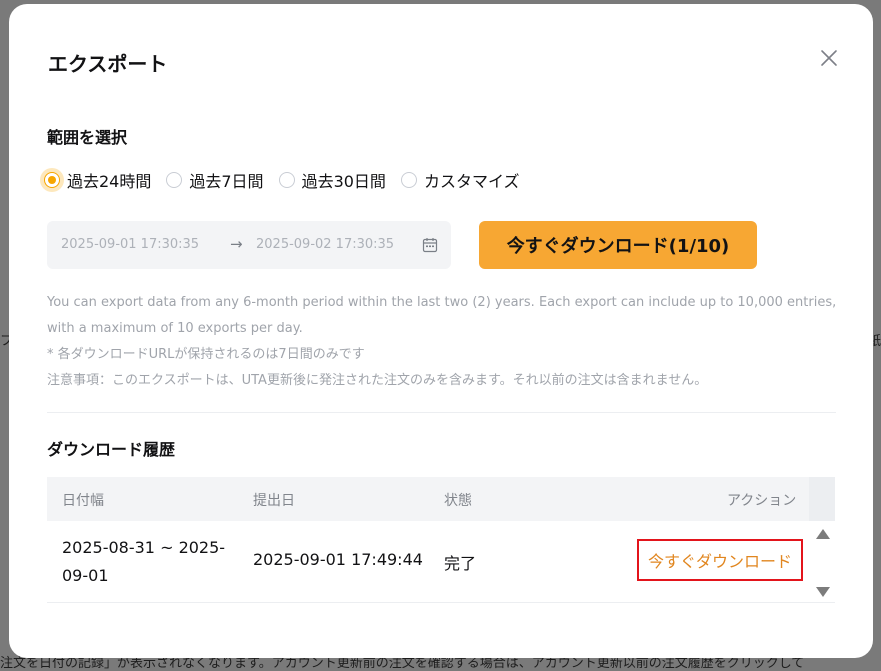  What do you see at coordinates (441, 499) in the screenshot?
I see `table-header: 日付幅 提出日 状態 アクション` at bounding box center [441, 499].